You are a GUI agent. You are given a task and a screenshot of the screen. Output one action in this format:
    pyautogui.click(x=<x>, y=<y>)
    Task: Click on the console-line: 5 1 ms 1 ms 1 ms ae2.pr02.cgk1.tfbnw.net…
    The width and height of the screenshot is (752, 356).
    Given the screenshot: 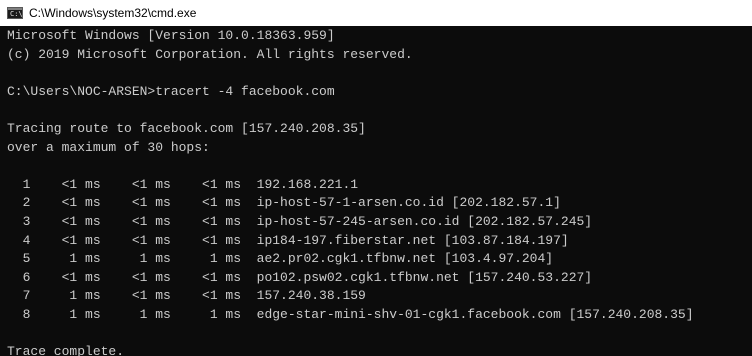 What is the action you would take?
    pyautogui.click(x=280, y=259)
    